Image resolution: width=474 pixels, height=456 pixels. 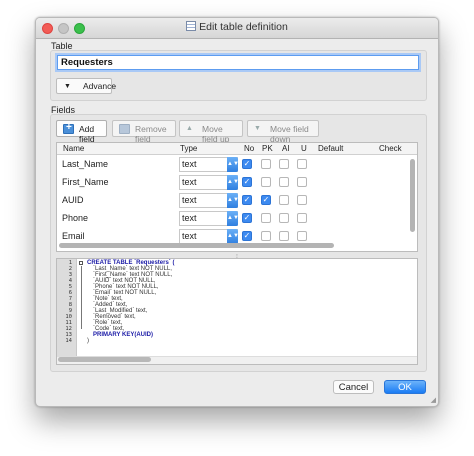 I want to click on fold-marker-icon, so click(x=81, y=263).